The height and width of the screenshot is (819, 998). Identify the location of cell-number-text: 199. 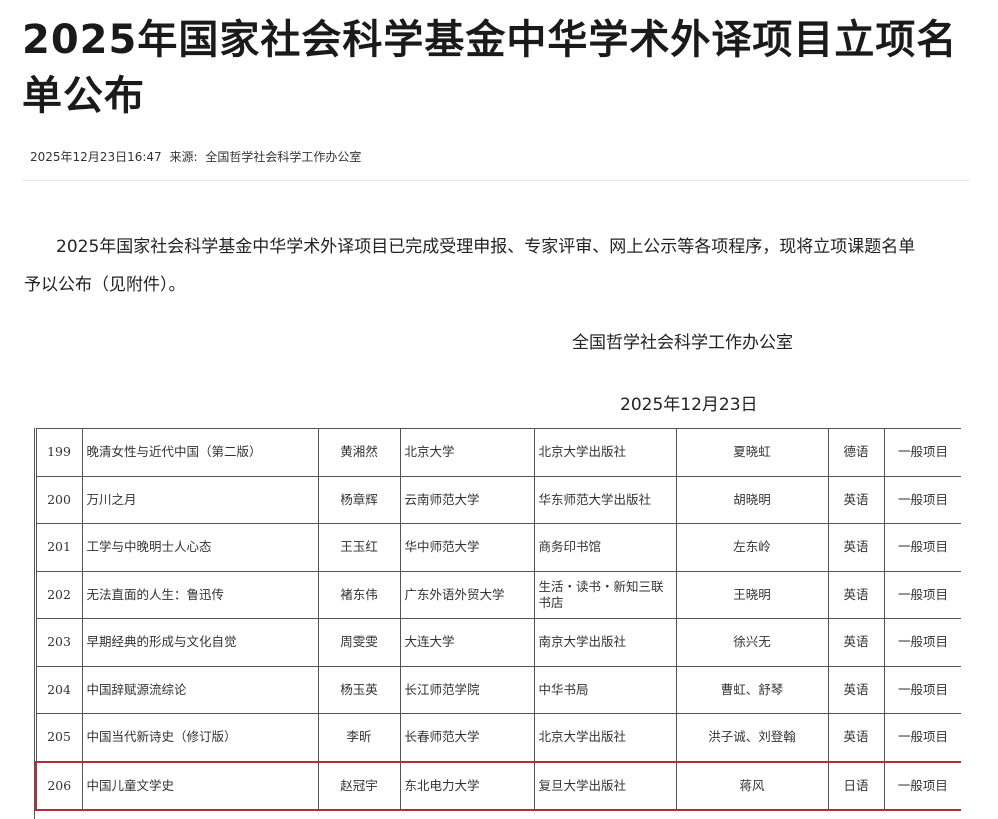
(59, 452).